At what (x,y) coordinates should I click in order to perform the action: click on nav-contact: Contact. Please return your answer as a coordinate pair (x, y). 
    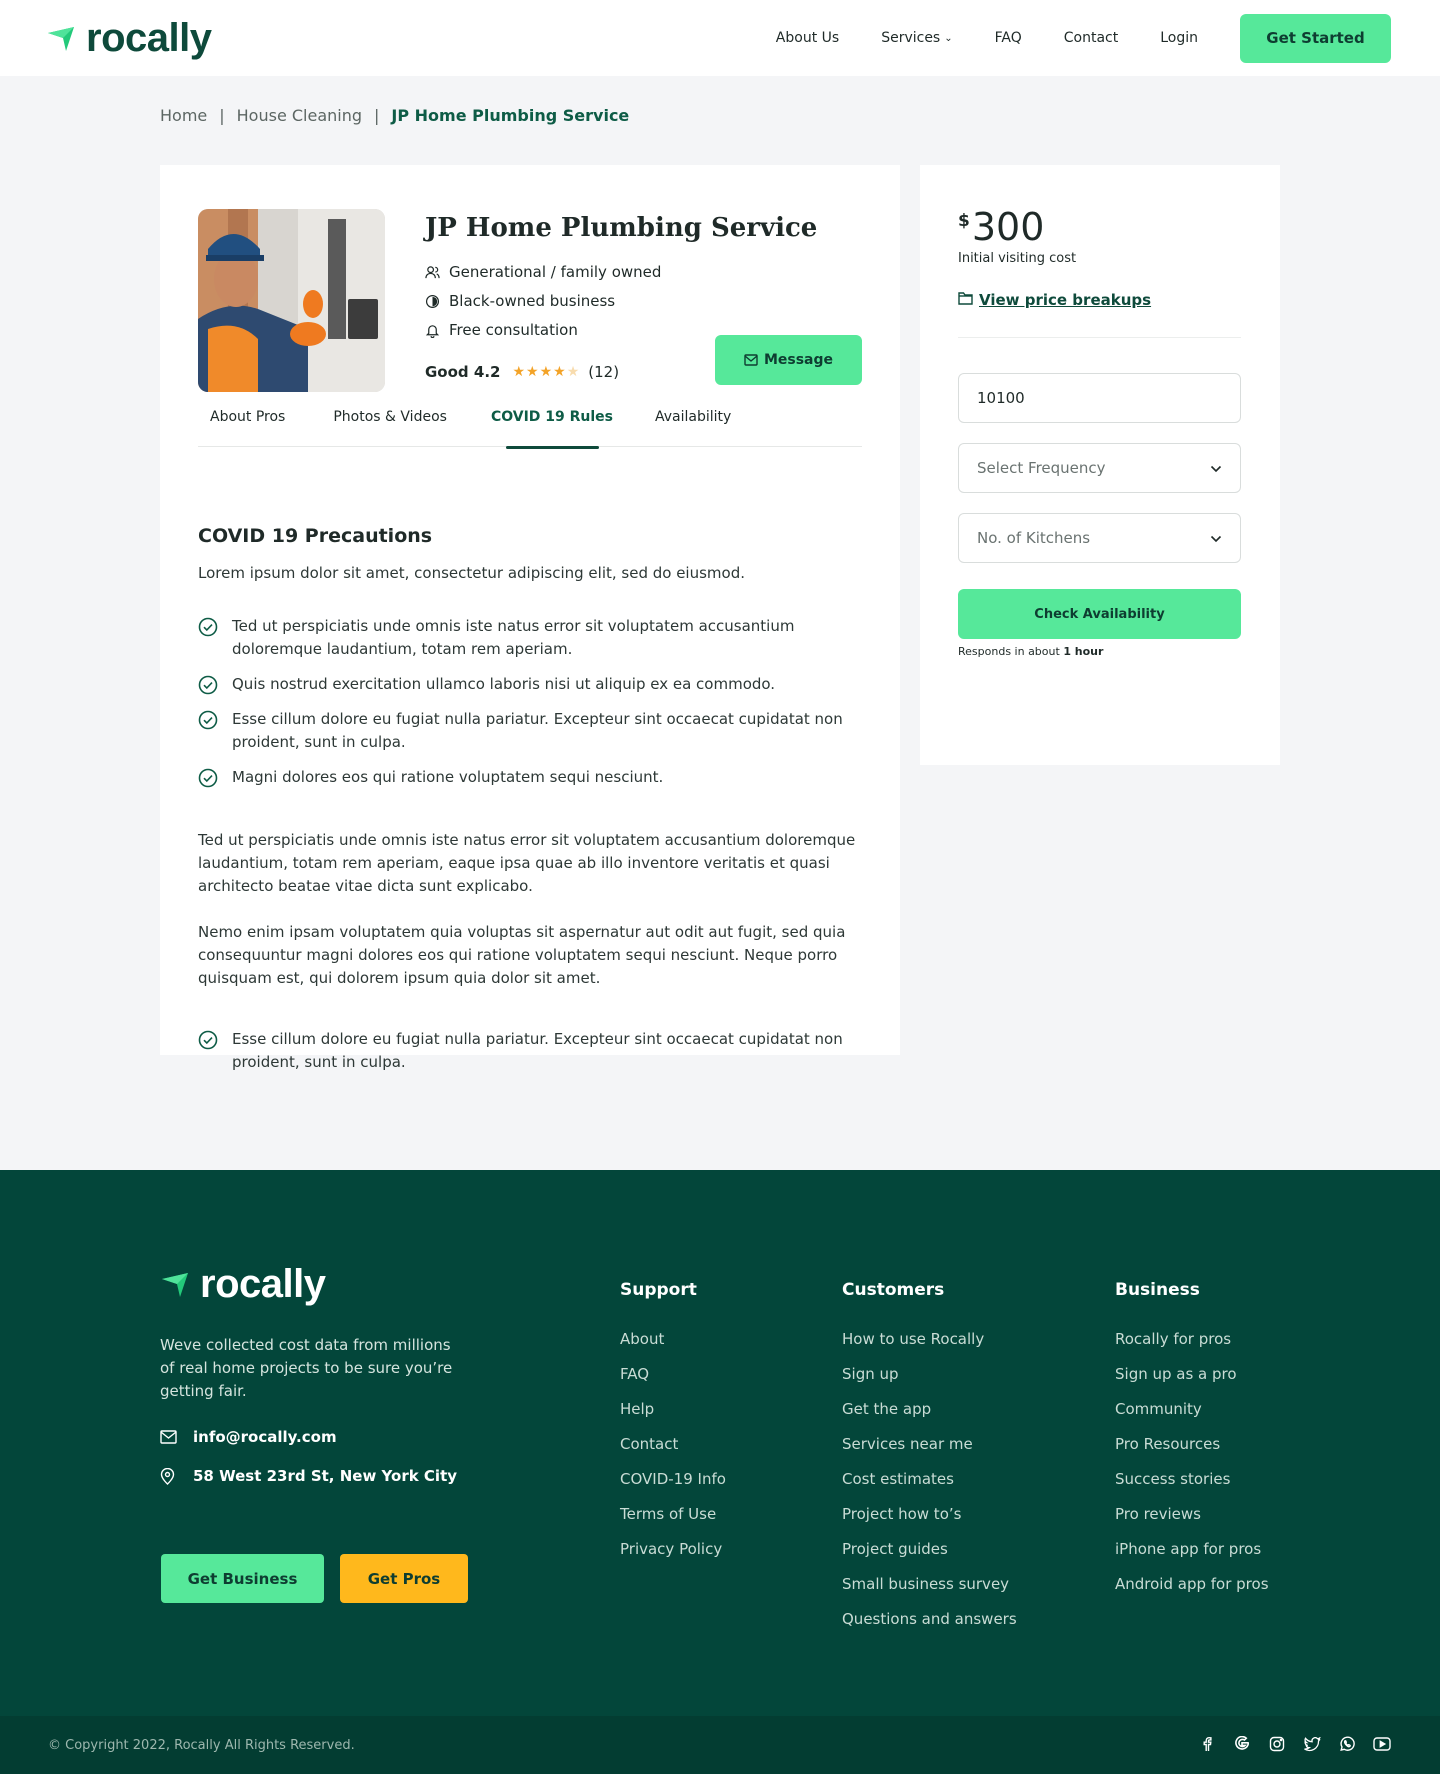
    Looking at the image, I should click on (1091, 38).